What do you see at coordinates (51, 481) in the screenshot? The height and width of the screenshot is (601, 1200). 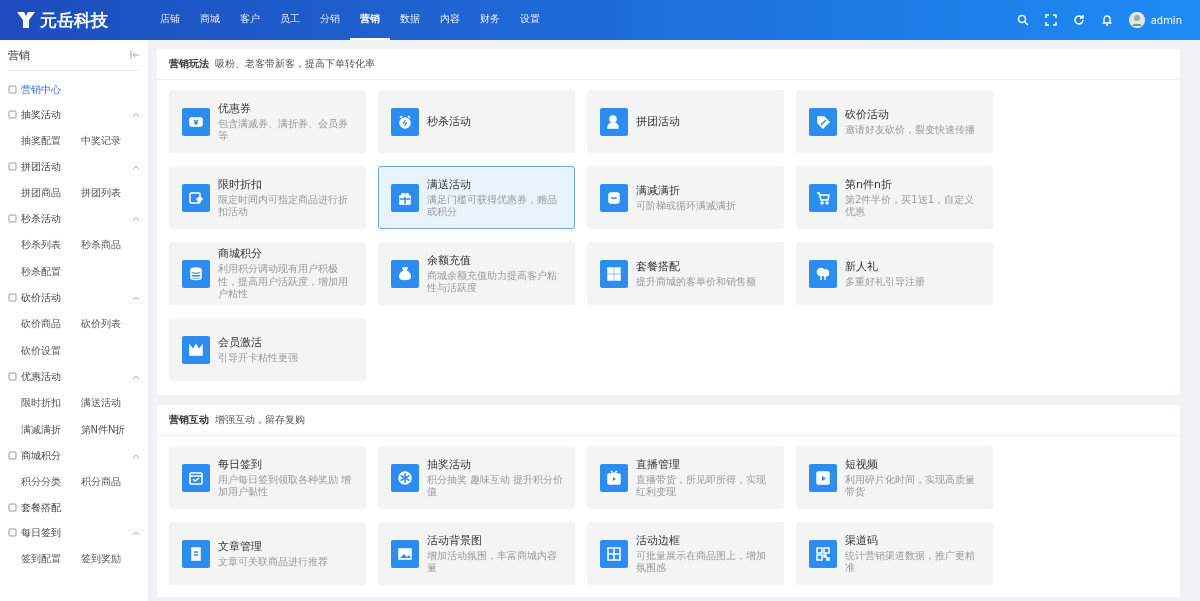 I see `sidebar-item: 积分分类` at bounding box center [51, 481].